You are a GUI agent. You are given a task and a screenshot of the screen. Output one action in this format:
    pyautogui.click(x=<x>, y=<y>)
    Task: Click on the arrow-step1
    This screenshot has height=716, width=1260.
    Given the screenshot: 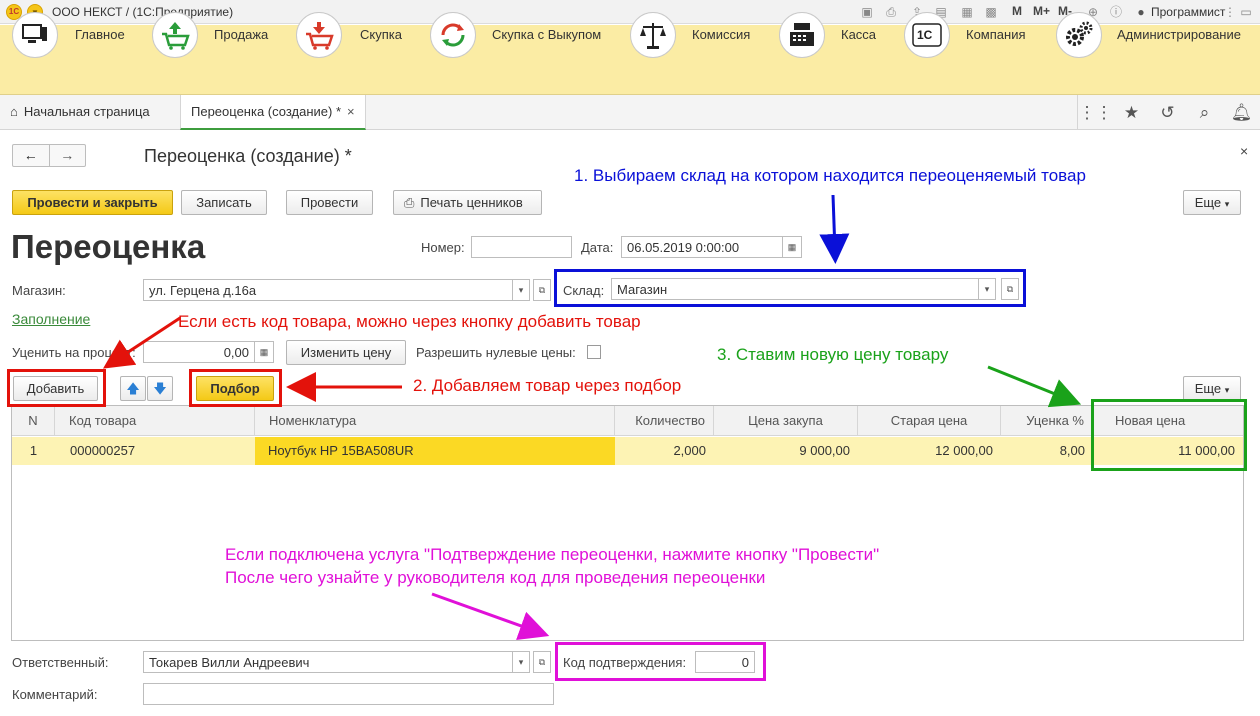 What is the action you would take?
    pyautogui.click(x=834, y=229)
    